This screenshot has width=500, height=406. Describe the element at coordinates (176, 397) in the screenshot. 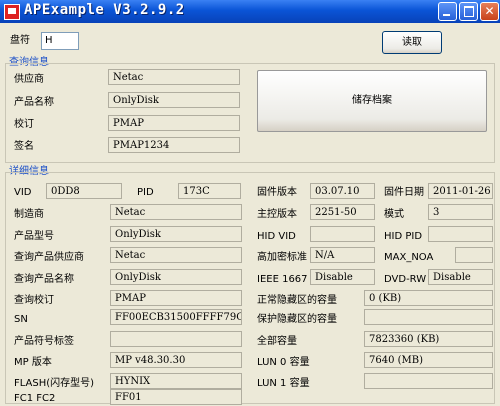

I see `fc-field: FF01` at that location.